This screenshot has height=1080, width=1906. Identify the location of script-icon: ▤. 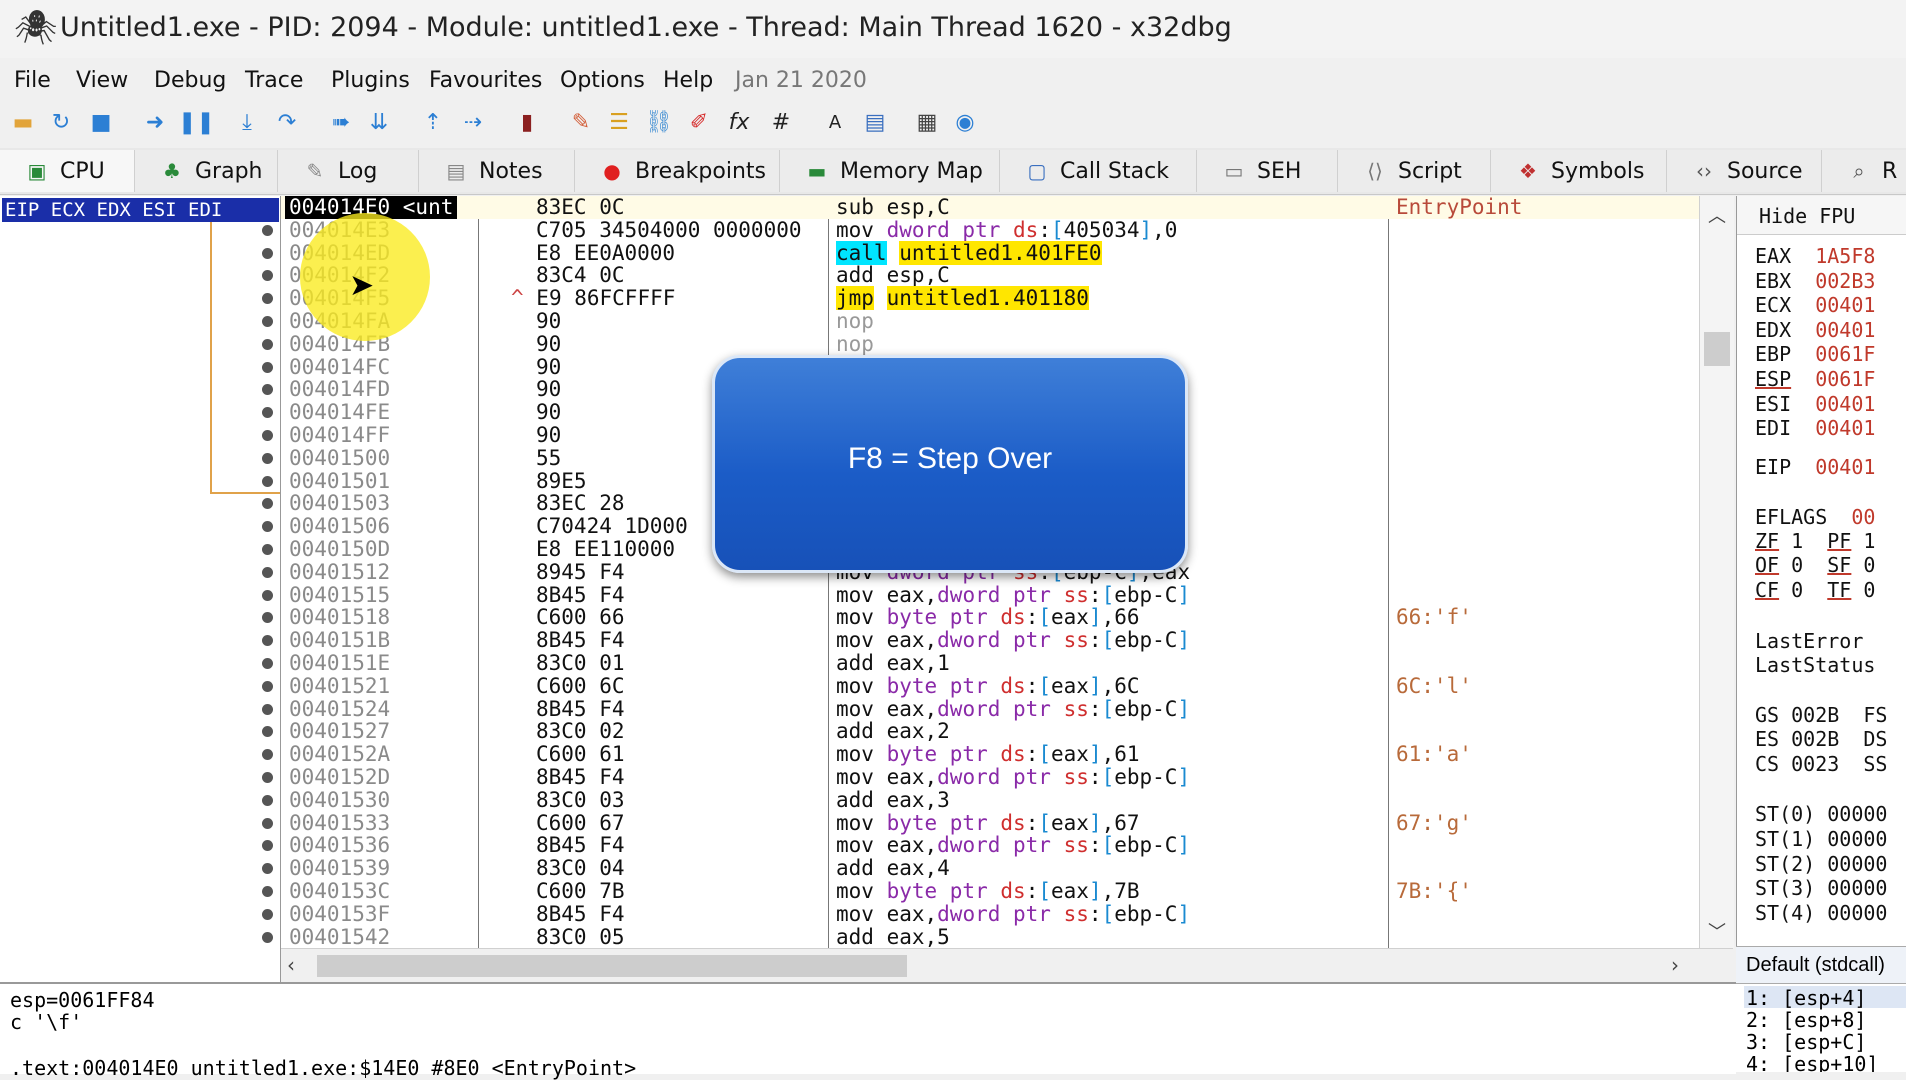
(875, 123).